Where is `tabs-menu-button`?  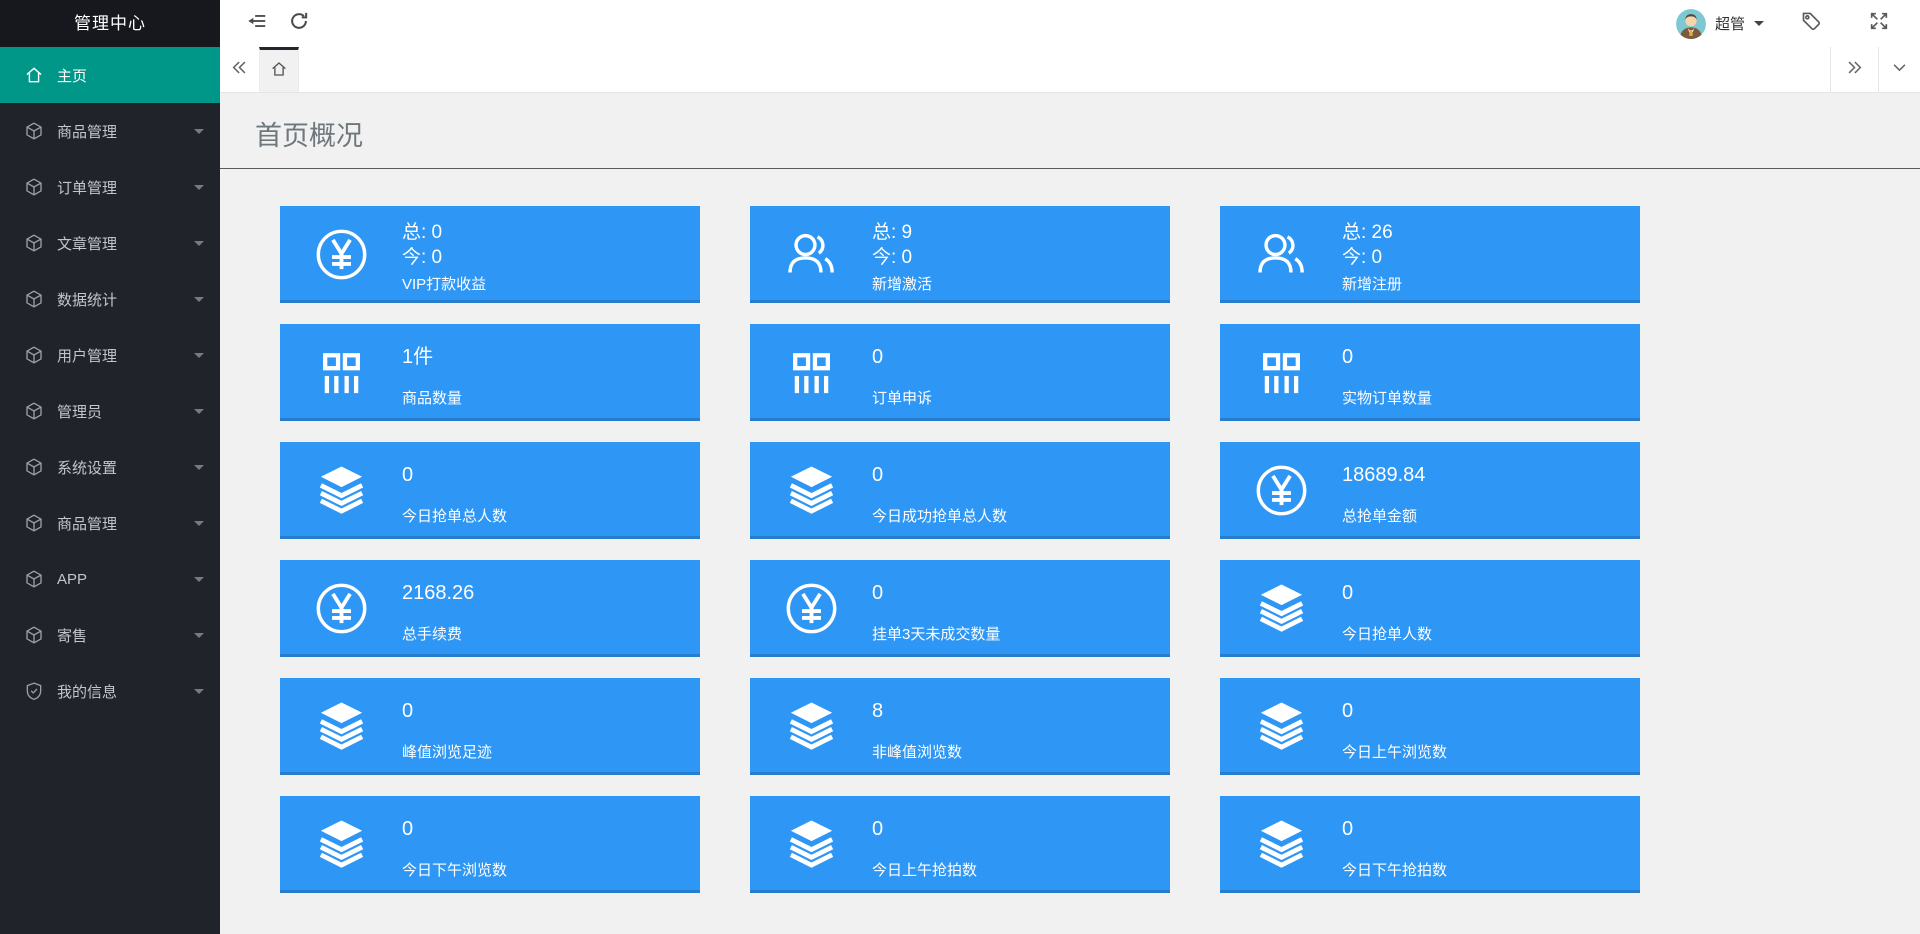
tabs-menu-button is located at coordinates (1899, 69).